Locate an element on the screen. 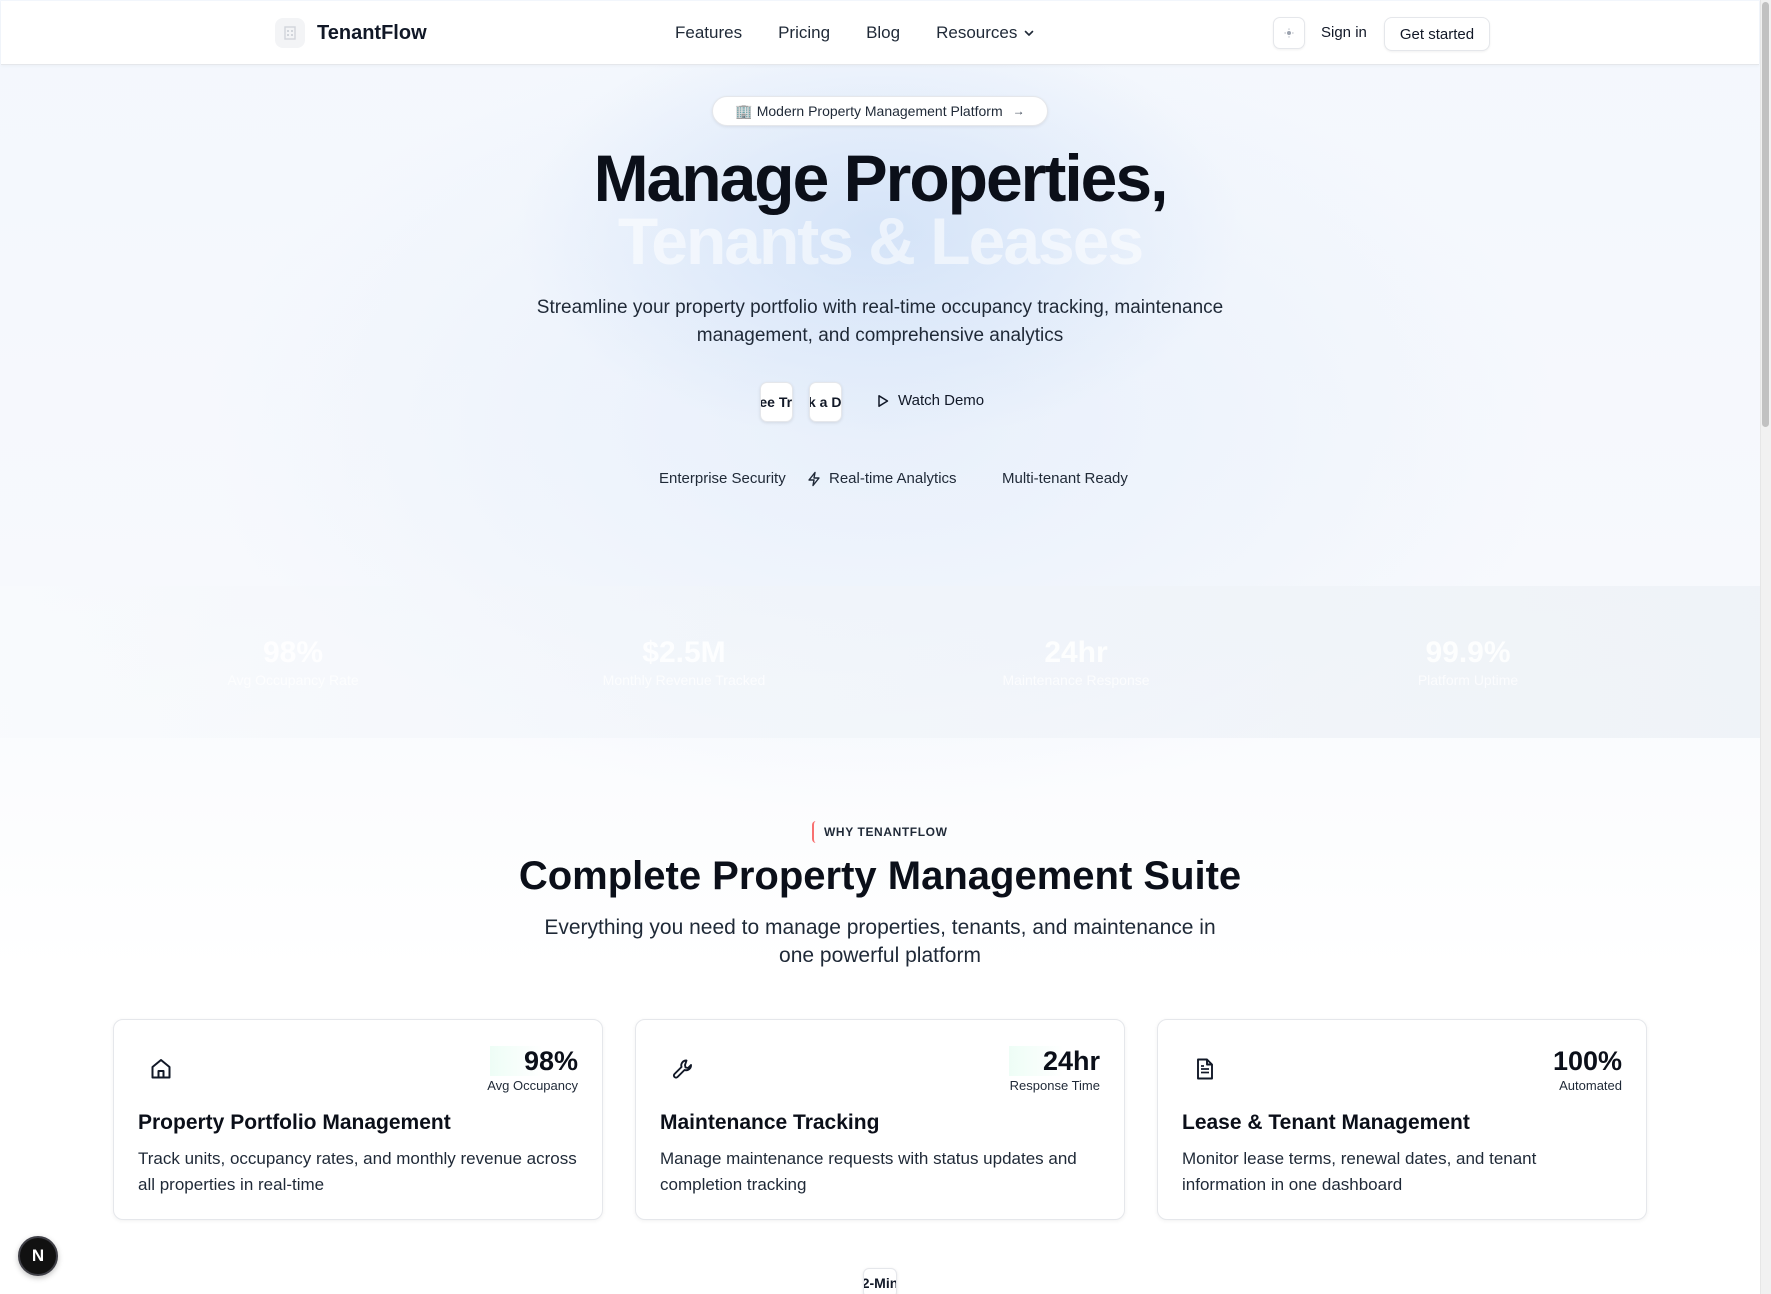 The width and height of the screenshot is (1771, 1294). sun-icon is located at coordinates (1289, 33).